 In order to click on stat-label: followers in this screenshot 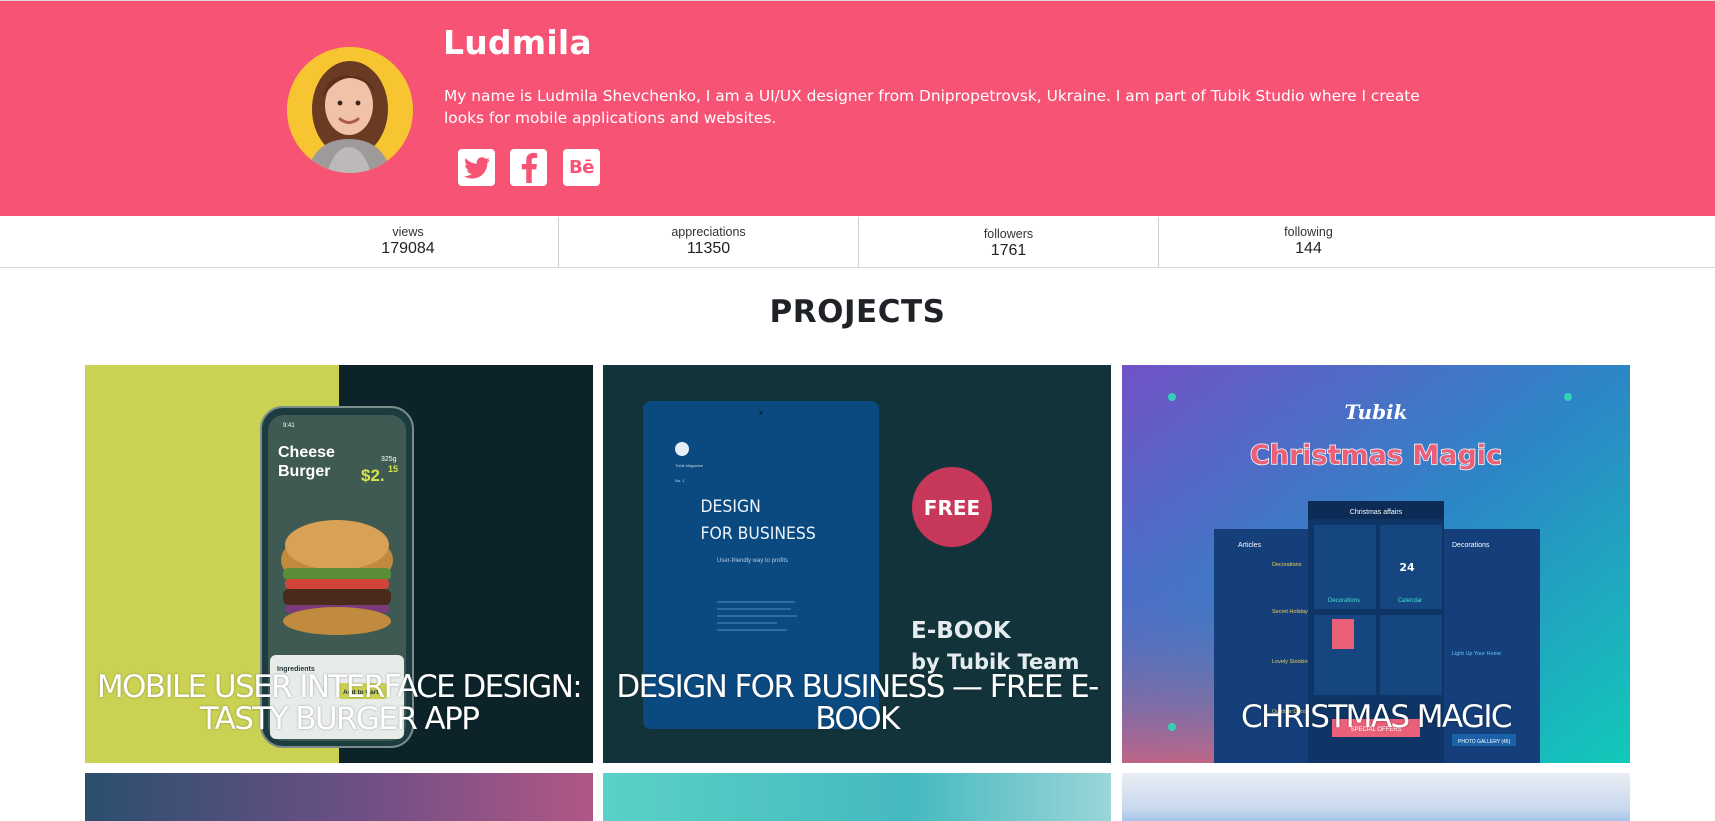, I will do `click(1008, 234)`.